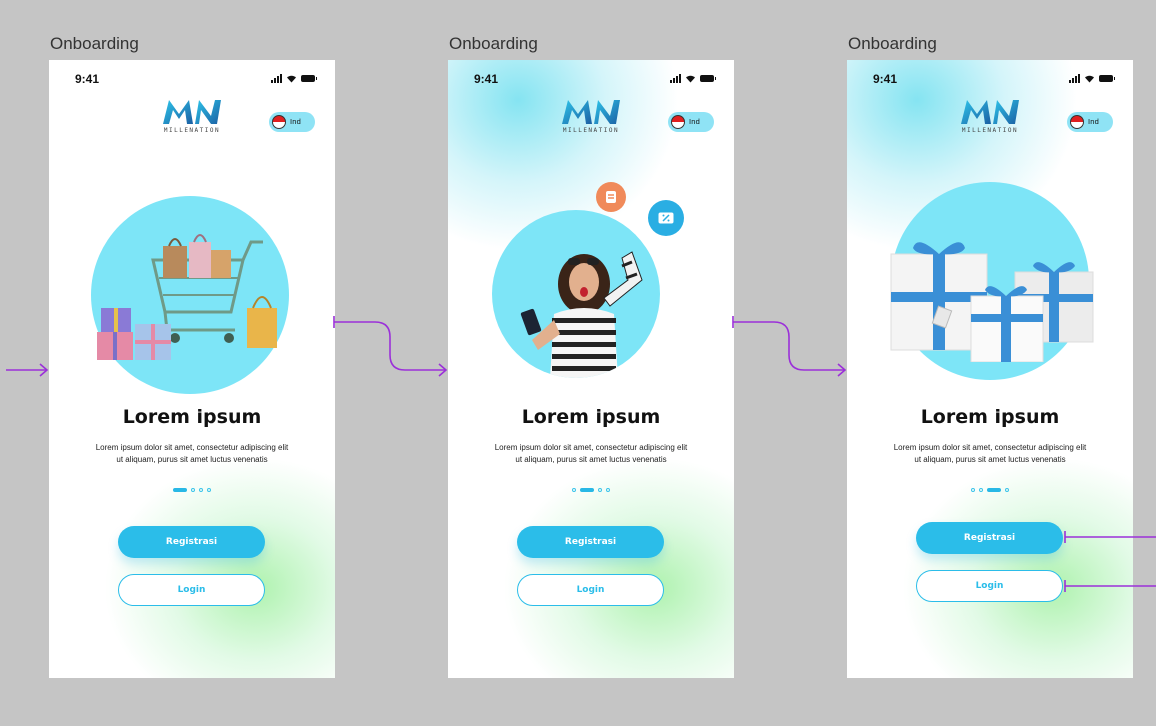 This screenshot has width=1156, height=726. What do you see at coordinates (666, 218) in the screenshot?
I see `voucher-badge-icon` at bounding box center [666, 218].